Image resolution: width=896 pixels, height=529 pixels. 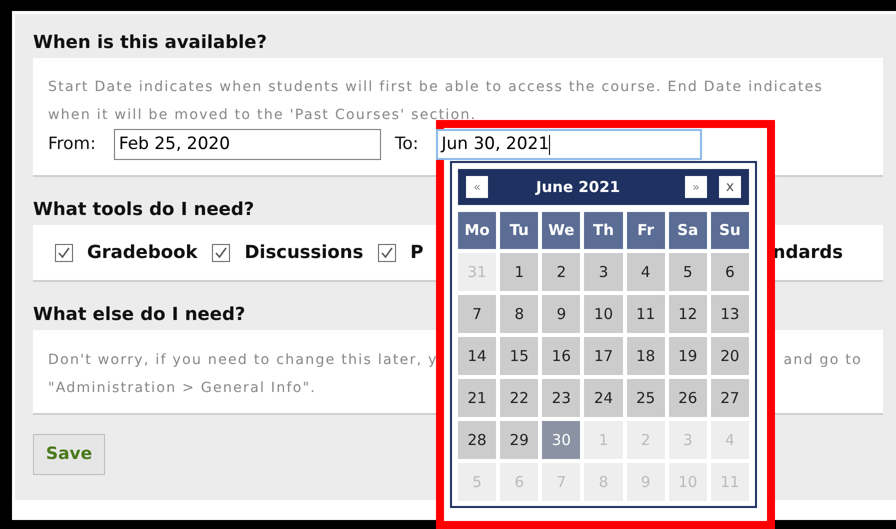 What do you see at coordinates (687, 230) in the screenshot?
I see `weekday-header-cell: Sa` at bounding box center [687, 230].